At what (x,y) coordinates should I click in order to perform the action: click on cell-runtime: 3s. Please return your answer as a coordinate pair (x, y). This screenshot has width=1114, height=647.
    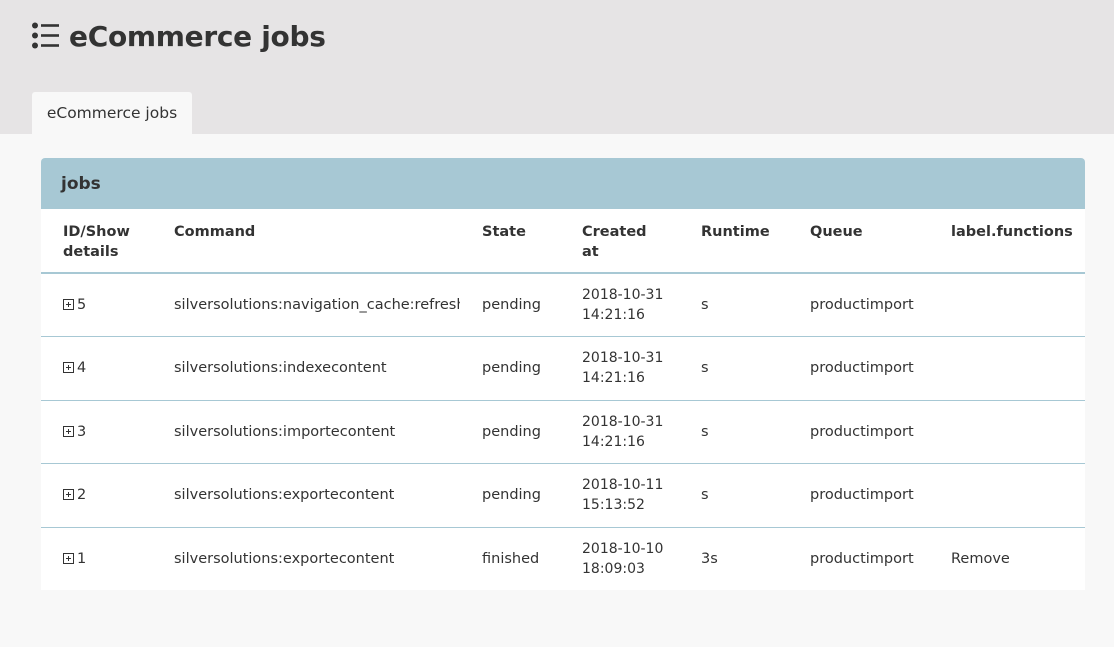
    Looking at the image, I should click on (709, 559).